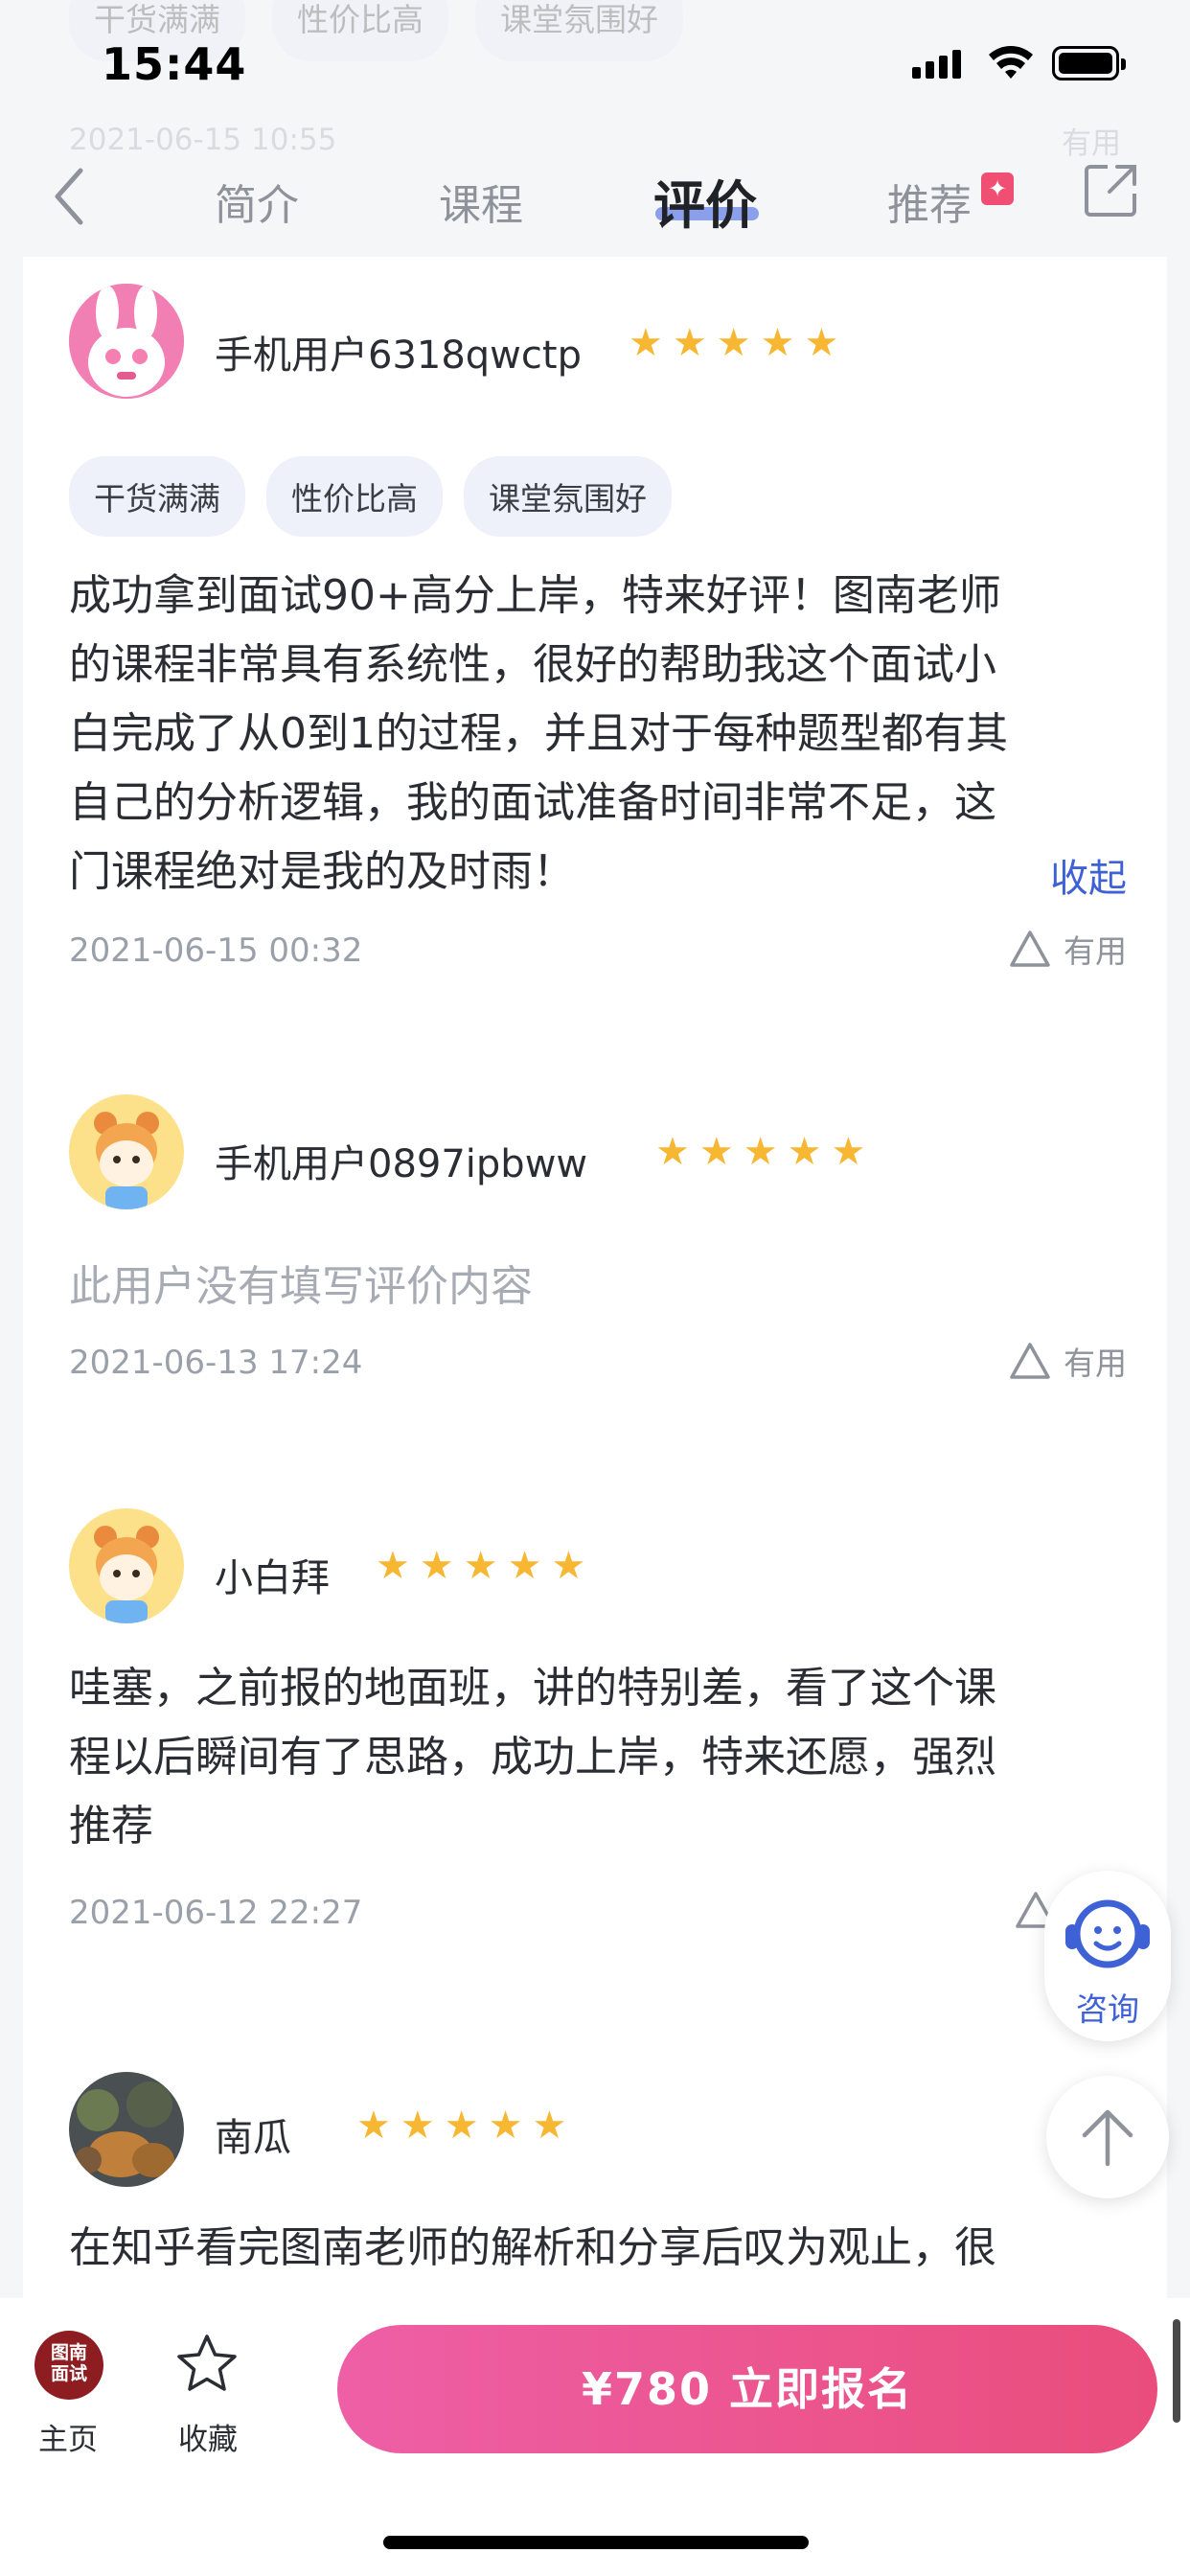 The height and width of the screenshot is (2576, 1190). I want to click on back-icon, so click(72, 196).